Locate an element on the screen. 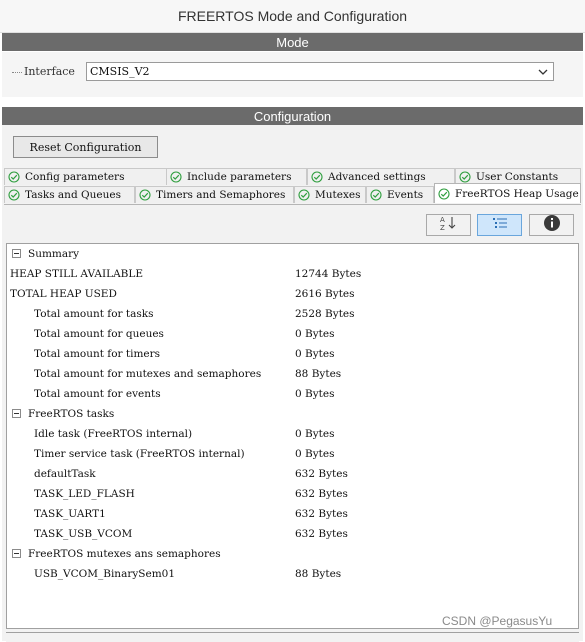 The image size is (585, 642). info-icon is located at coordinates (552, 225).